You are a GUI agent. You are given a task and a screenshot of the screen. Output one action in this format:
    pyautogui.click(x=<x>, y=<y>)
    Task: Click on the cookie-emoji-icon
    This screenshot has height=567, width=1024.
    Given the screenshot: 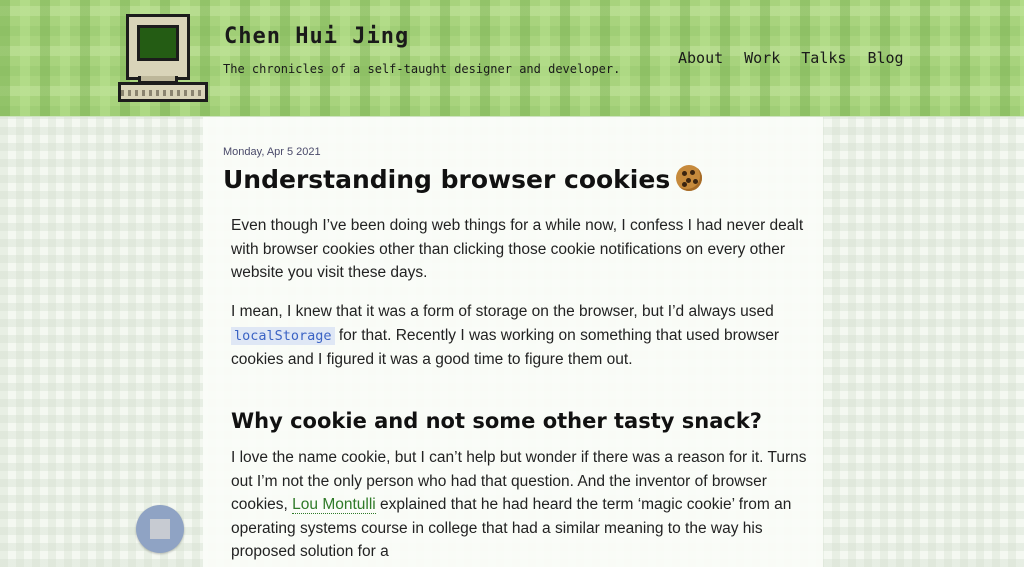 What is the action you would take?
    pyautogui.click(x=689, y=178)
    